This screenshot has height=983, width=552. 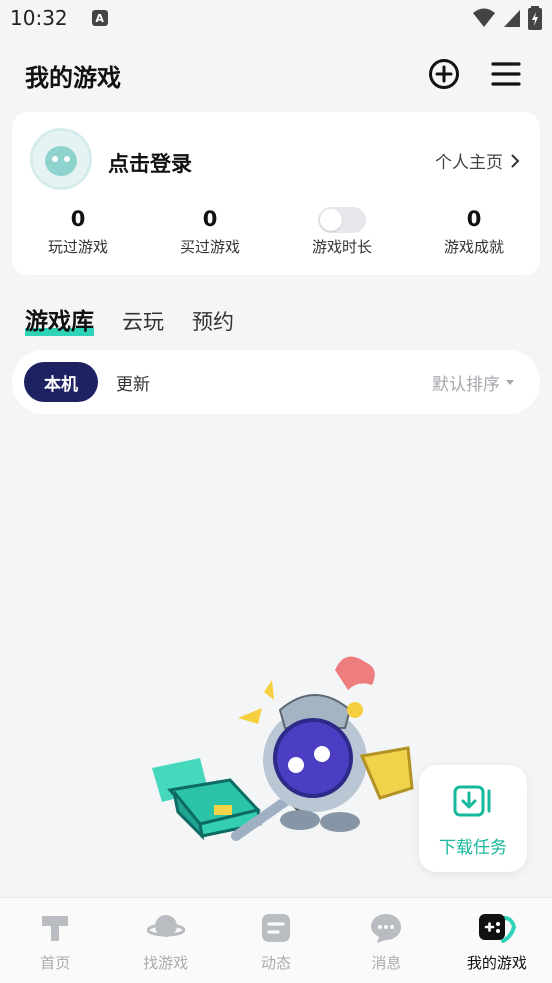 I want to click on header: 我的游戏, so click(x=276, y=74).